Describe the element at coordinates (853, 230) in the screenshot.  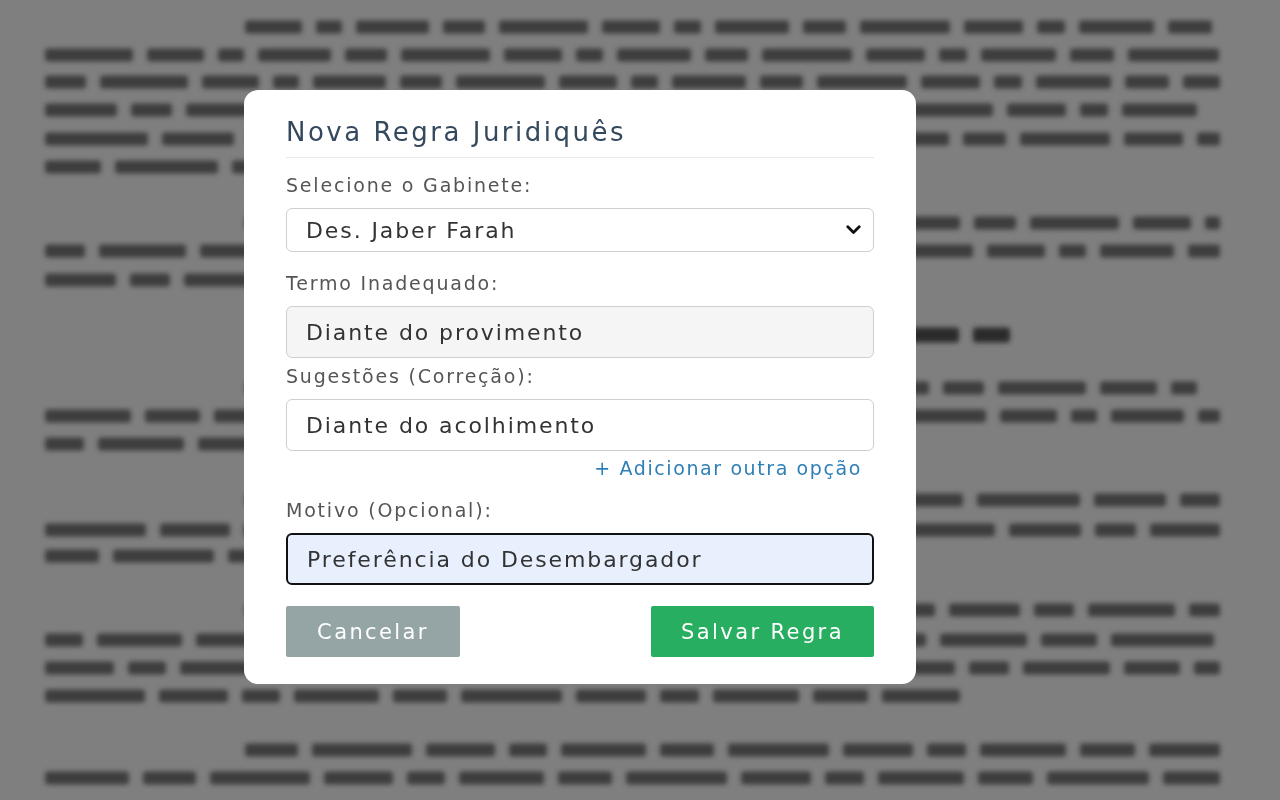
I see `chevron-down-icon` at that location.